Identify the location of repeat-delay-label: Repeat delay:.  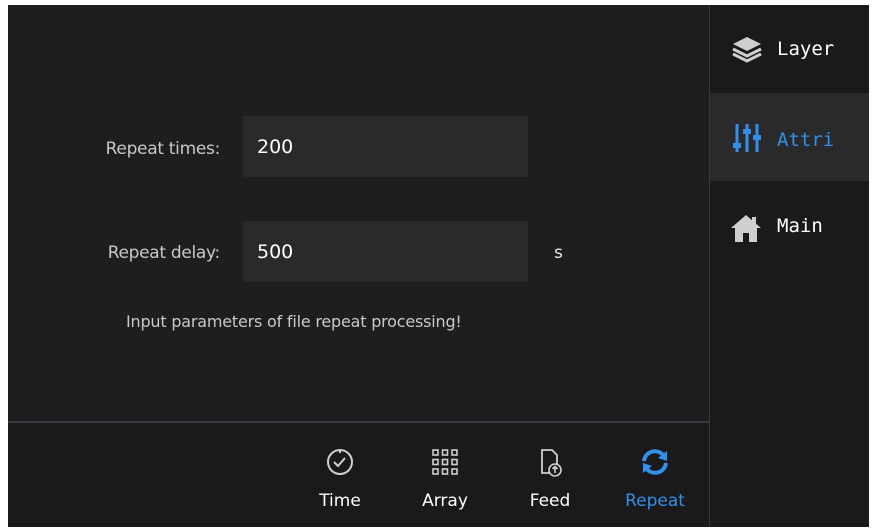
(164, 253).